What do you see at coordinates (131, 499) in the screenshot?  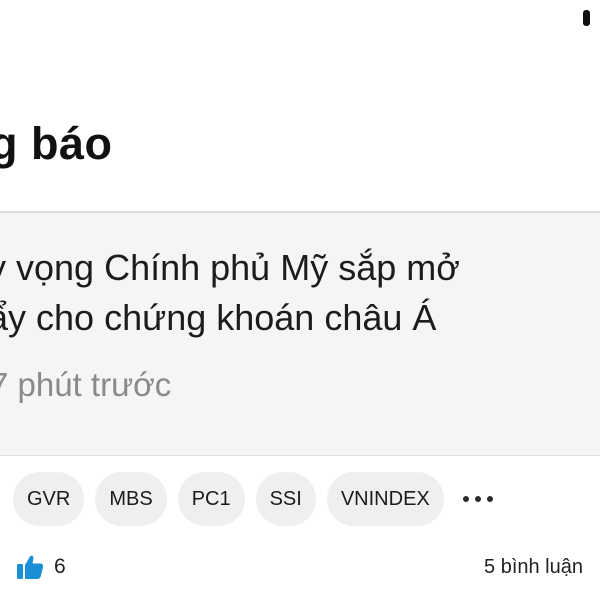 I see `stock-tag-mbs: MBS` at bounding box center [131, 499].